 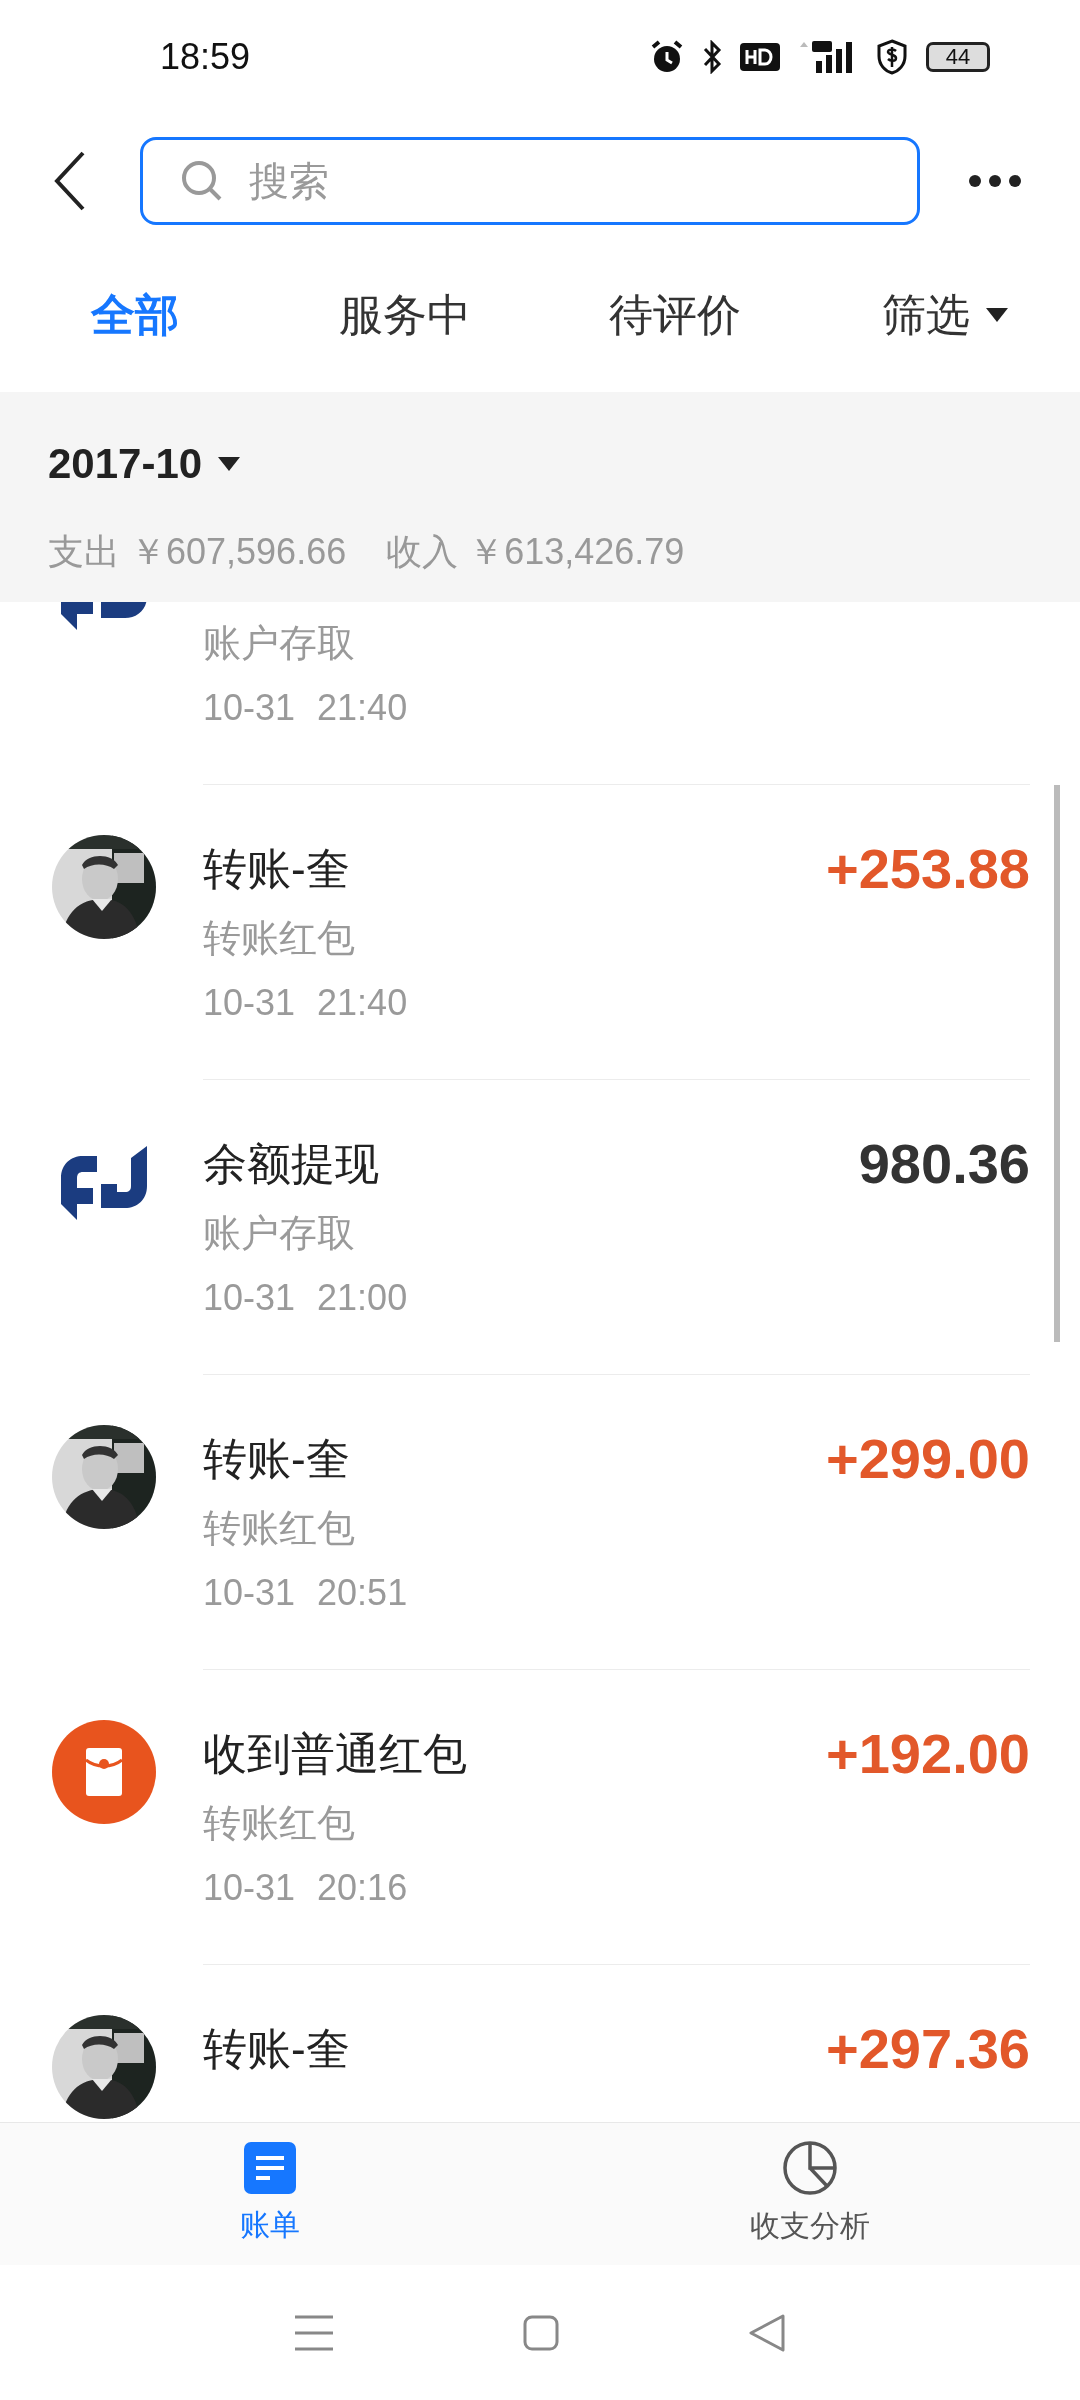 I want to click on search-icon, so click(x=202, y=181).